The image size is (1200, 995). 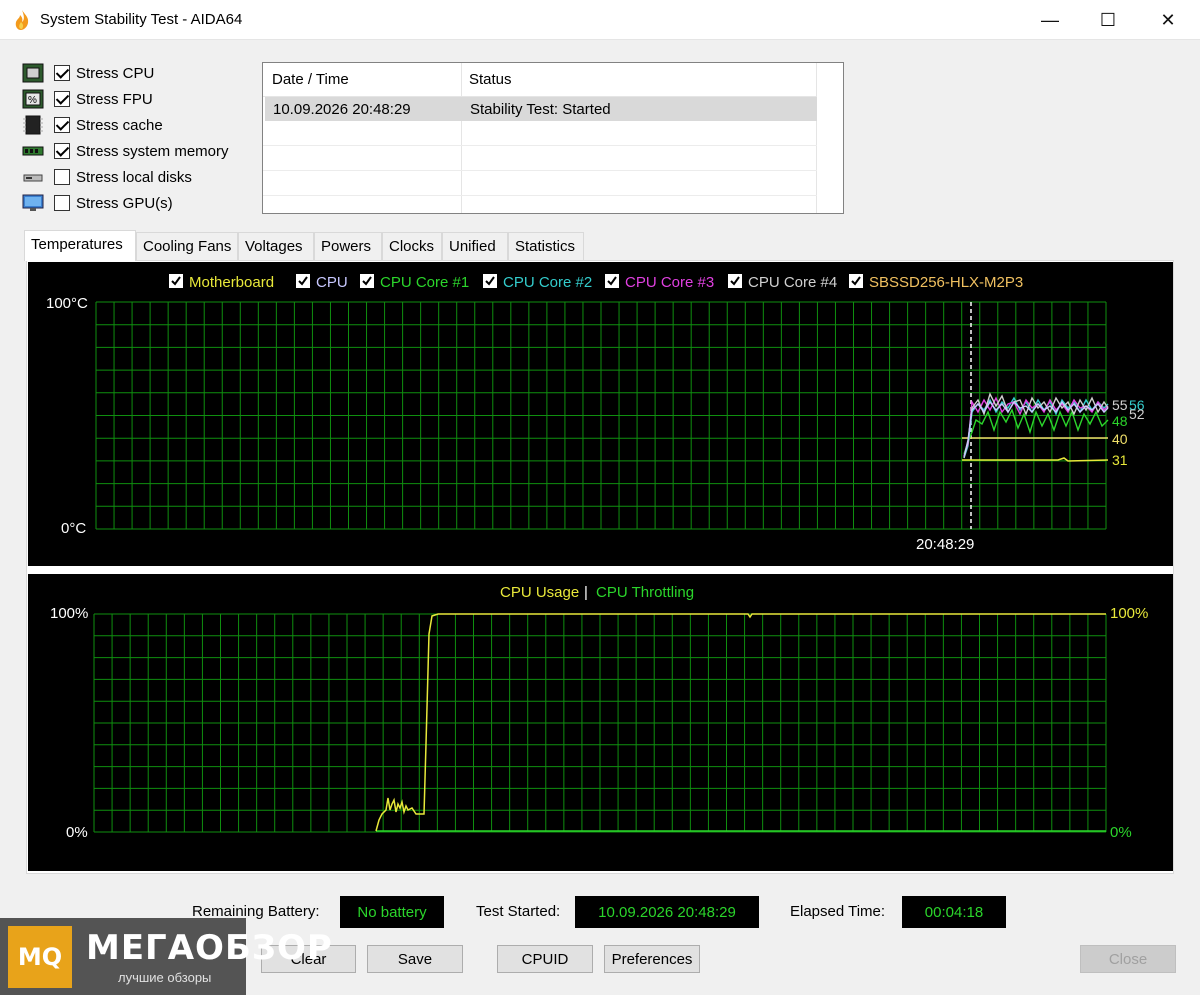 I want to click on value-label-48: 48, so click(x=1120, y=421).